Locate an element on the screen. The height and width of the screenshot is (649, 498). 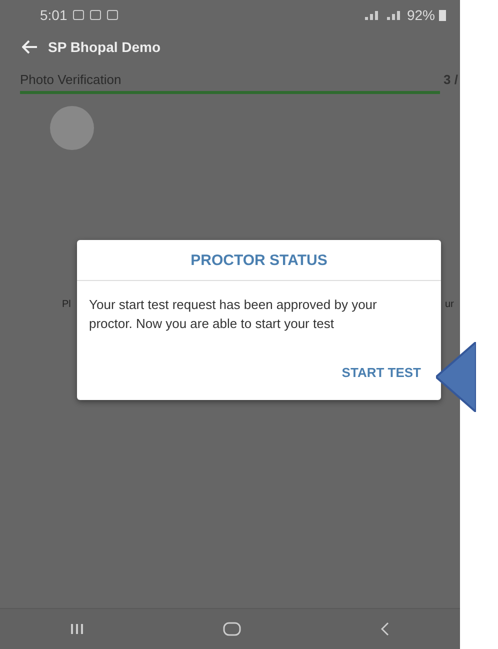
background-text: ur is located at coordinates (449, 304).